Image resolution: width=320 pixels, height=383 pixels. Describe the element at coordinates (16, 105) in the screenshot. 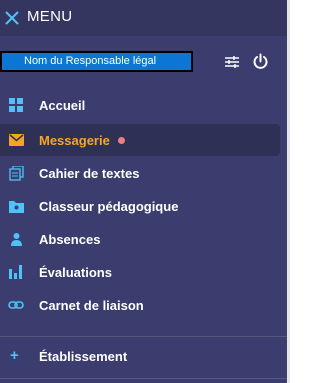

I see `grid-icon` at that location.